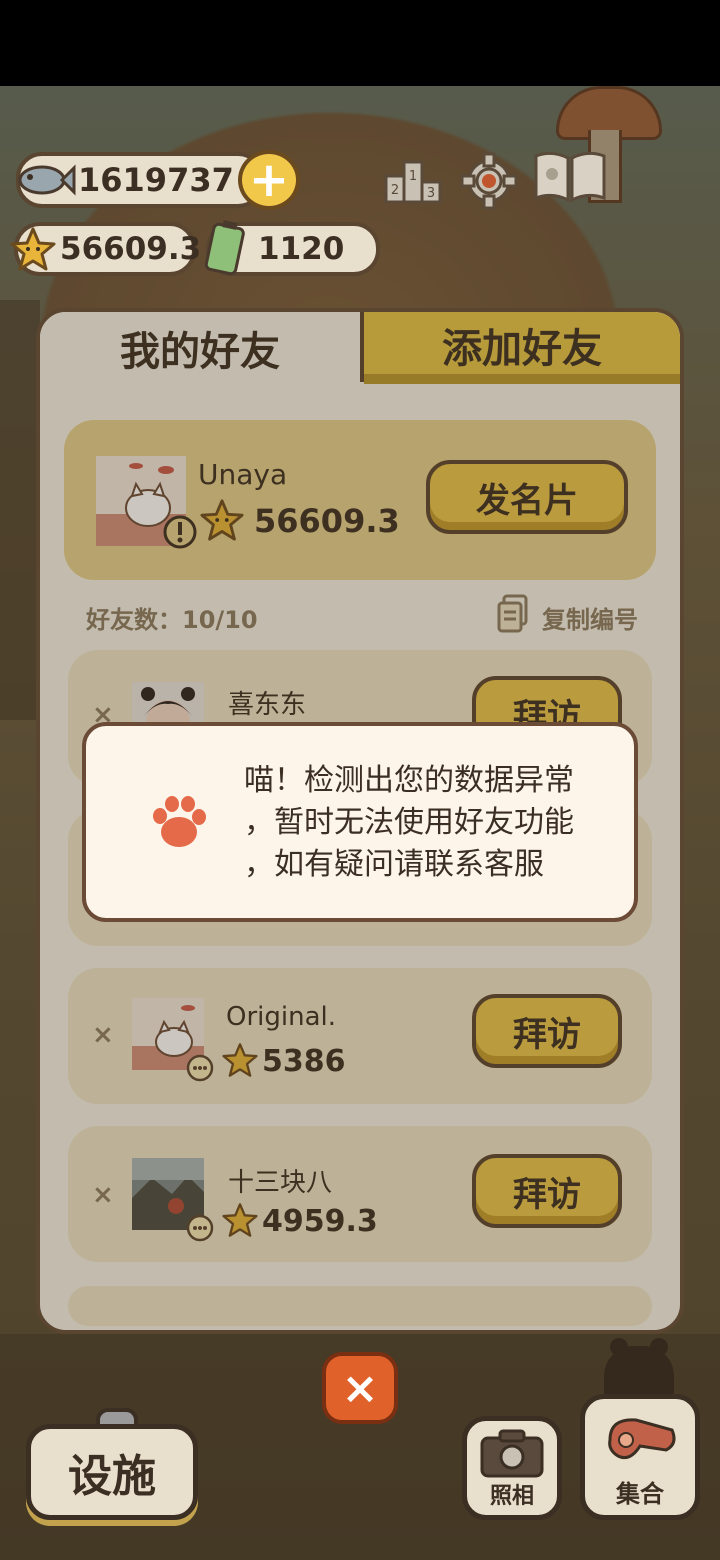 This screenshot has width=720, height=1560. What do you see at coordinates (512, 1453) in the screenshot?
I see `camera-icon` at bounding box center [512, 1453].